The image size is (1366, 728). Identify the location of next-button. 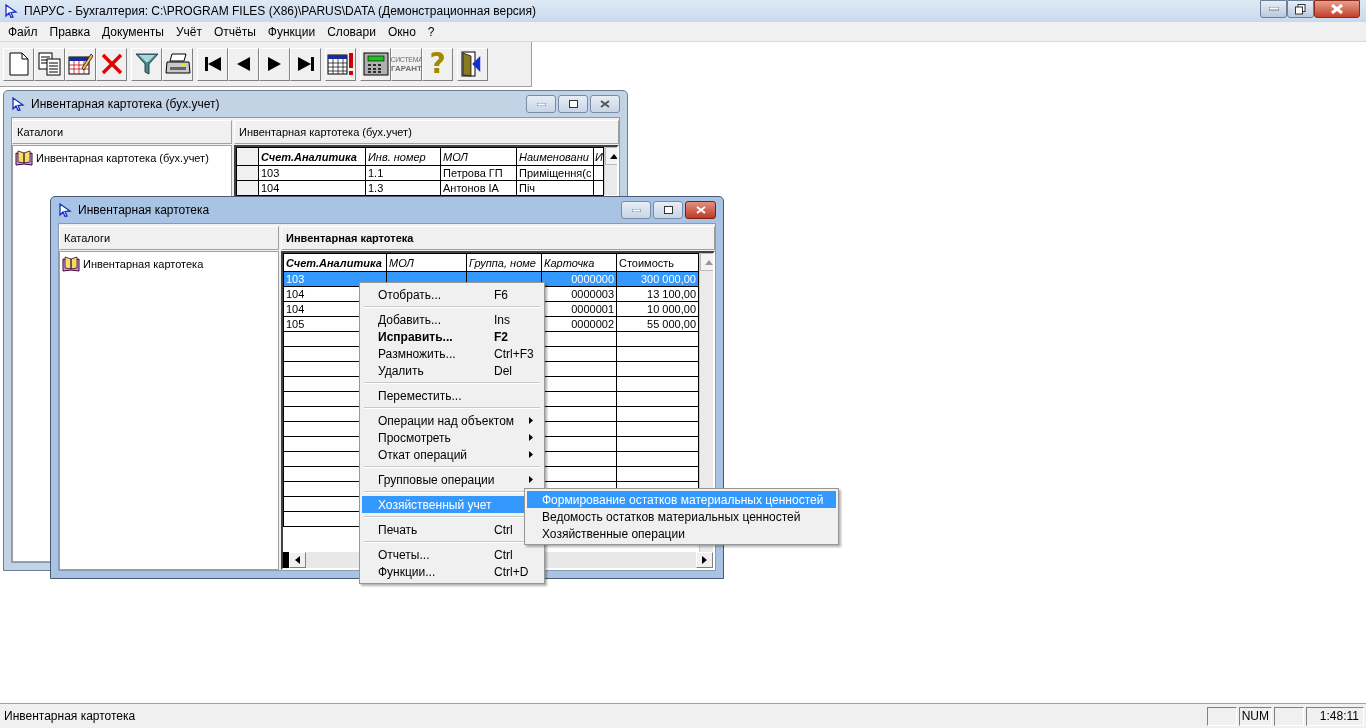
(274, 64).